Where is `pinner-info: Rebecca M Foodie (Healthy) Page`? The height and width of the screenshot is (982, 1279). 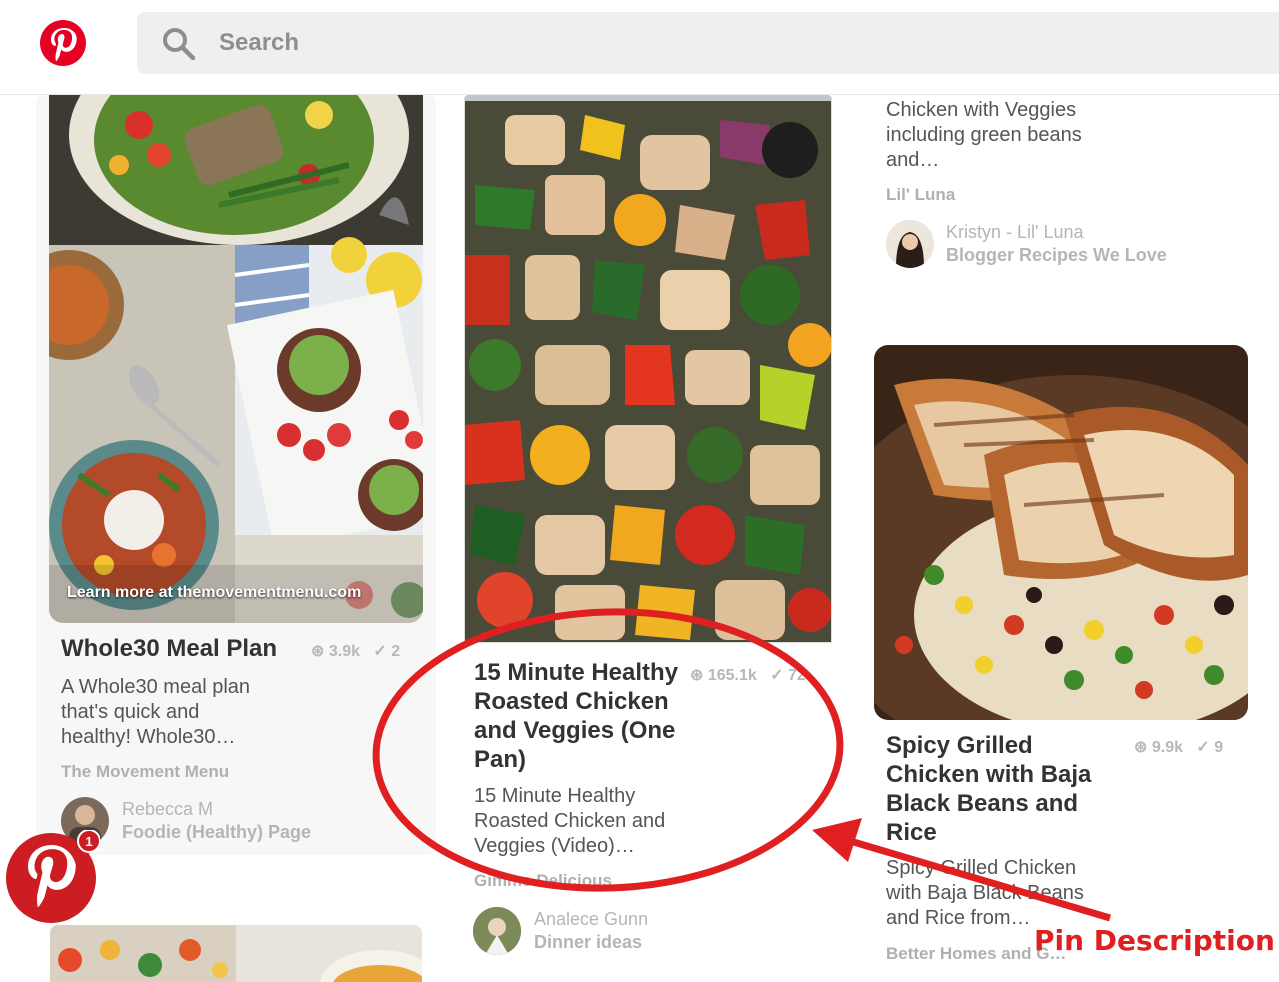
pinner-info: Rebecca M Foodie (Healthy) Page is located at coordinates (216, 821).